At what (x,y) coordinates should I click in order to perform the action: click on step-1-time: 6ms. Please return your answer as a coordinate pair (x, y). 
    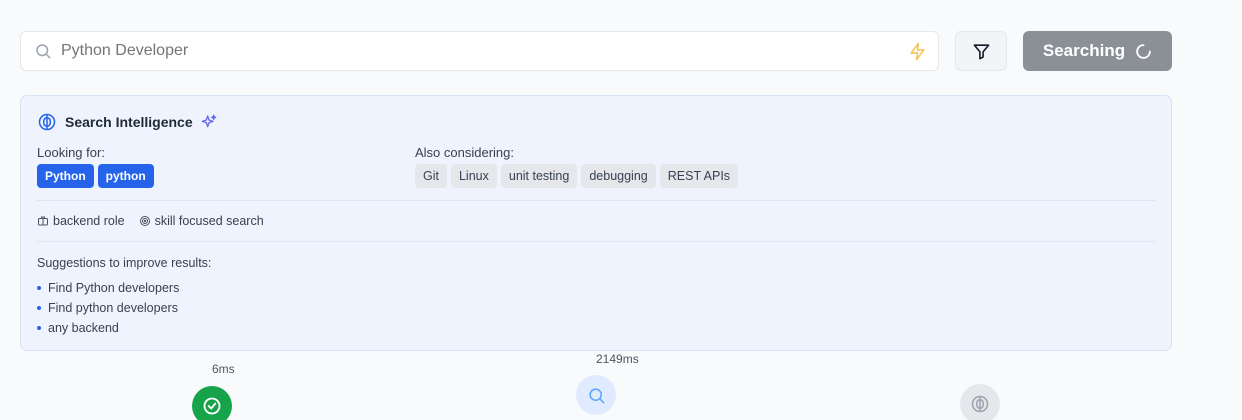
    Looking at the image, I should click on (223, 369).